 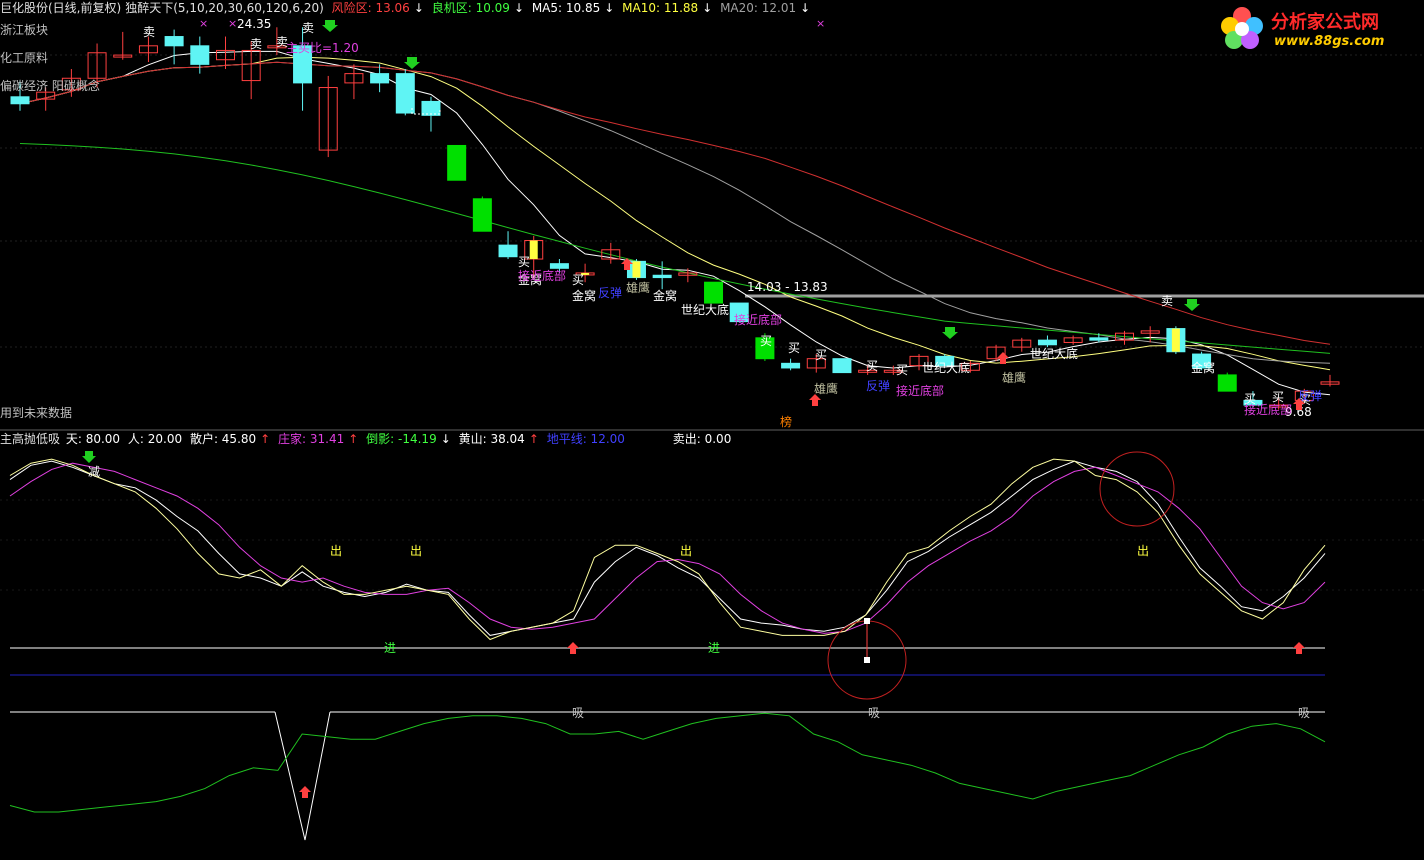 I want to click on indicator-name: 独醉天下(5,10,20,30,60,120,6,20), so click(x=224, y=8).